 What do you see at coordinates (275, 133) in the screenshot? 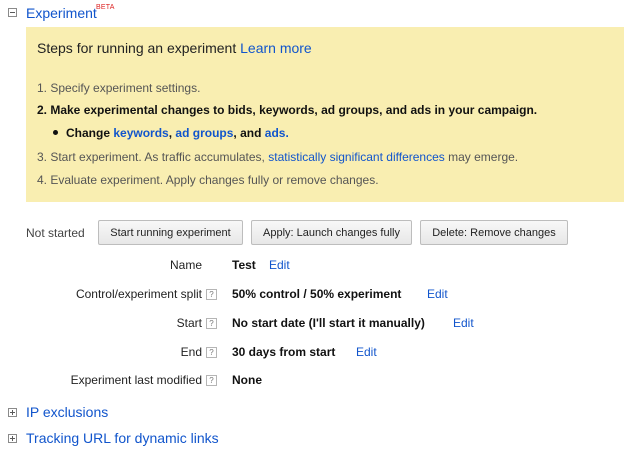
I see `ads-link: ads` at bounding box center [275, 133].